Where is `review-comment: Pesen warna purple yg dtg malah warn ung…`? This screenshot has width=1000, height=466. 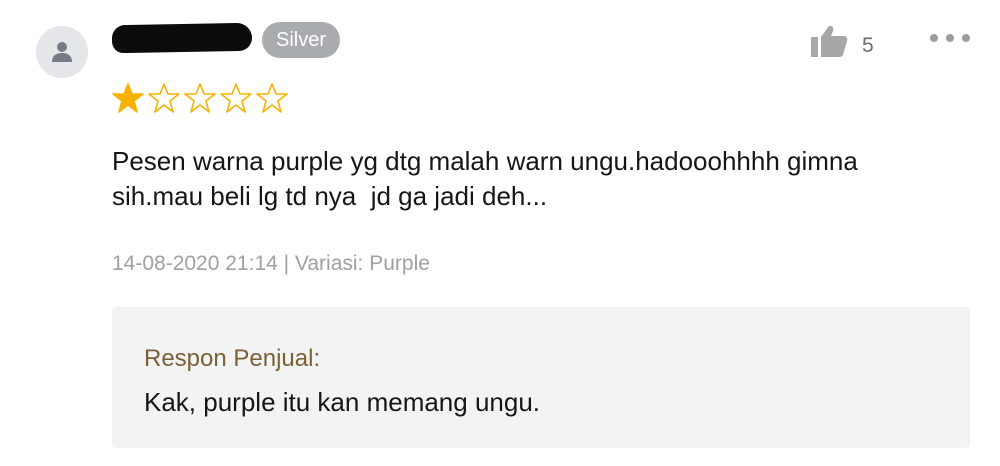 review-comment: Pesen warna purple yg dtg malah warn ung… is located at coordinates (485, 178).